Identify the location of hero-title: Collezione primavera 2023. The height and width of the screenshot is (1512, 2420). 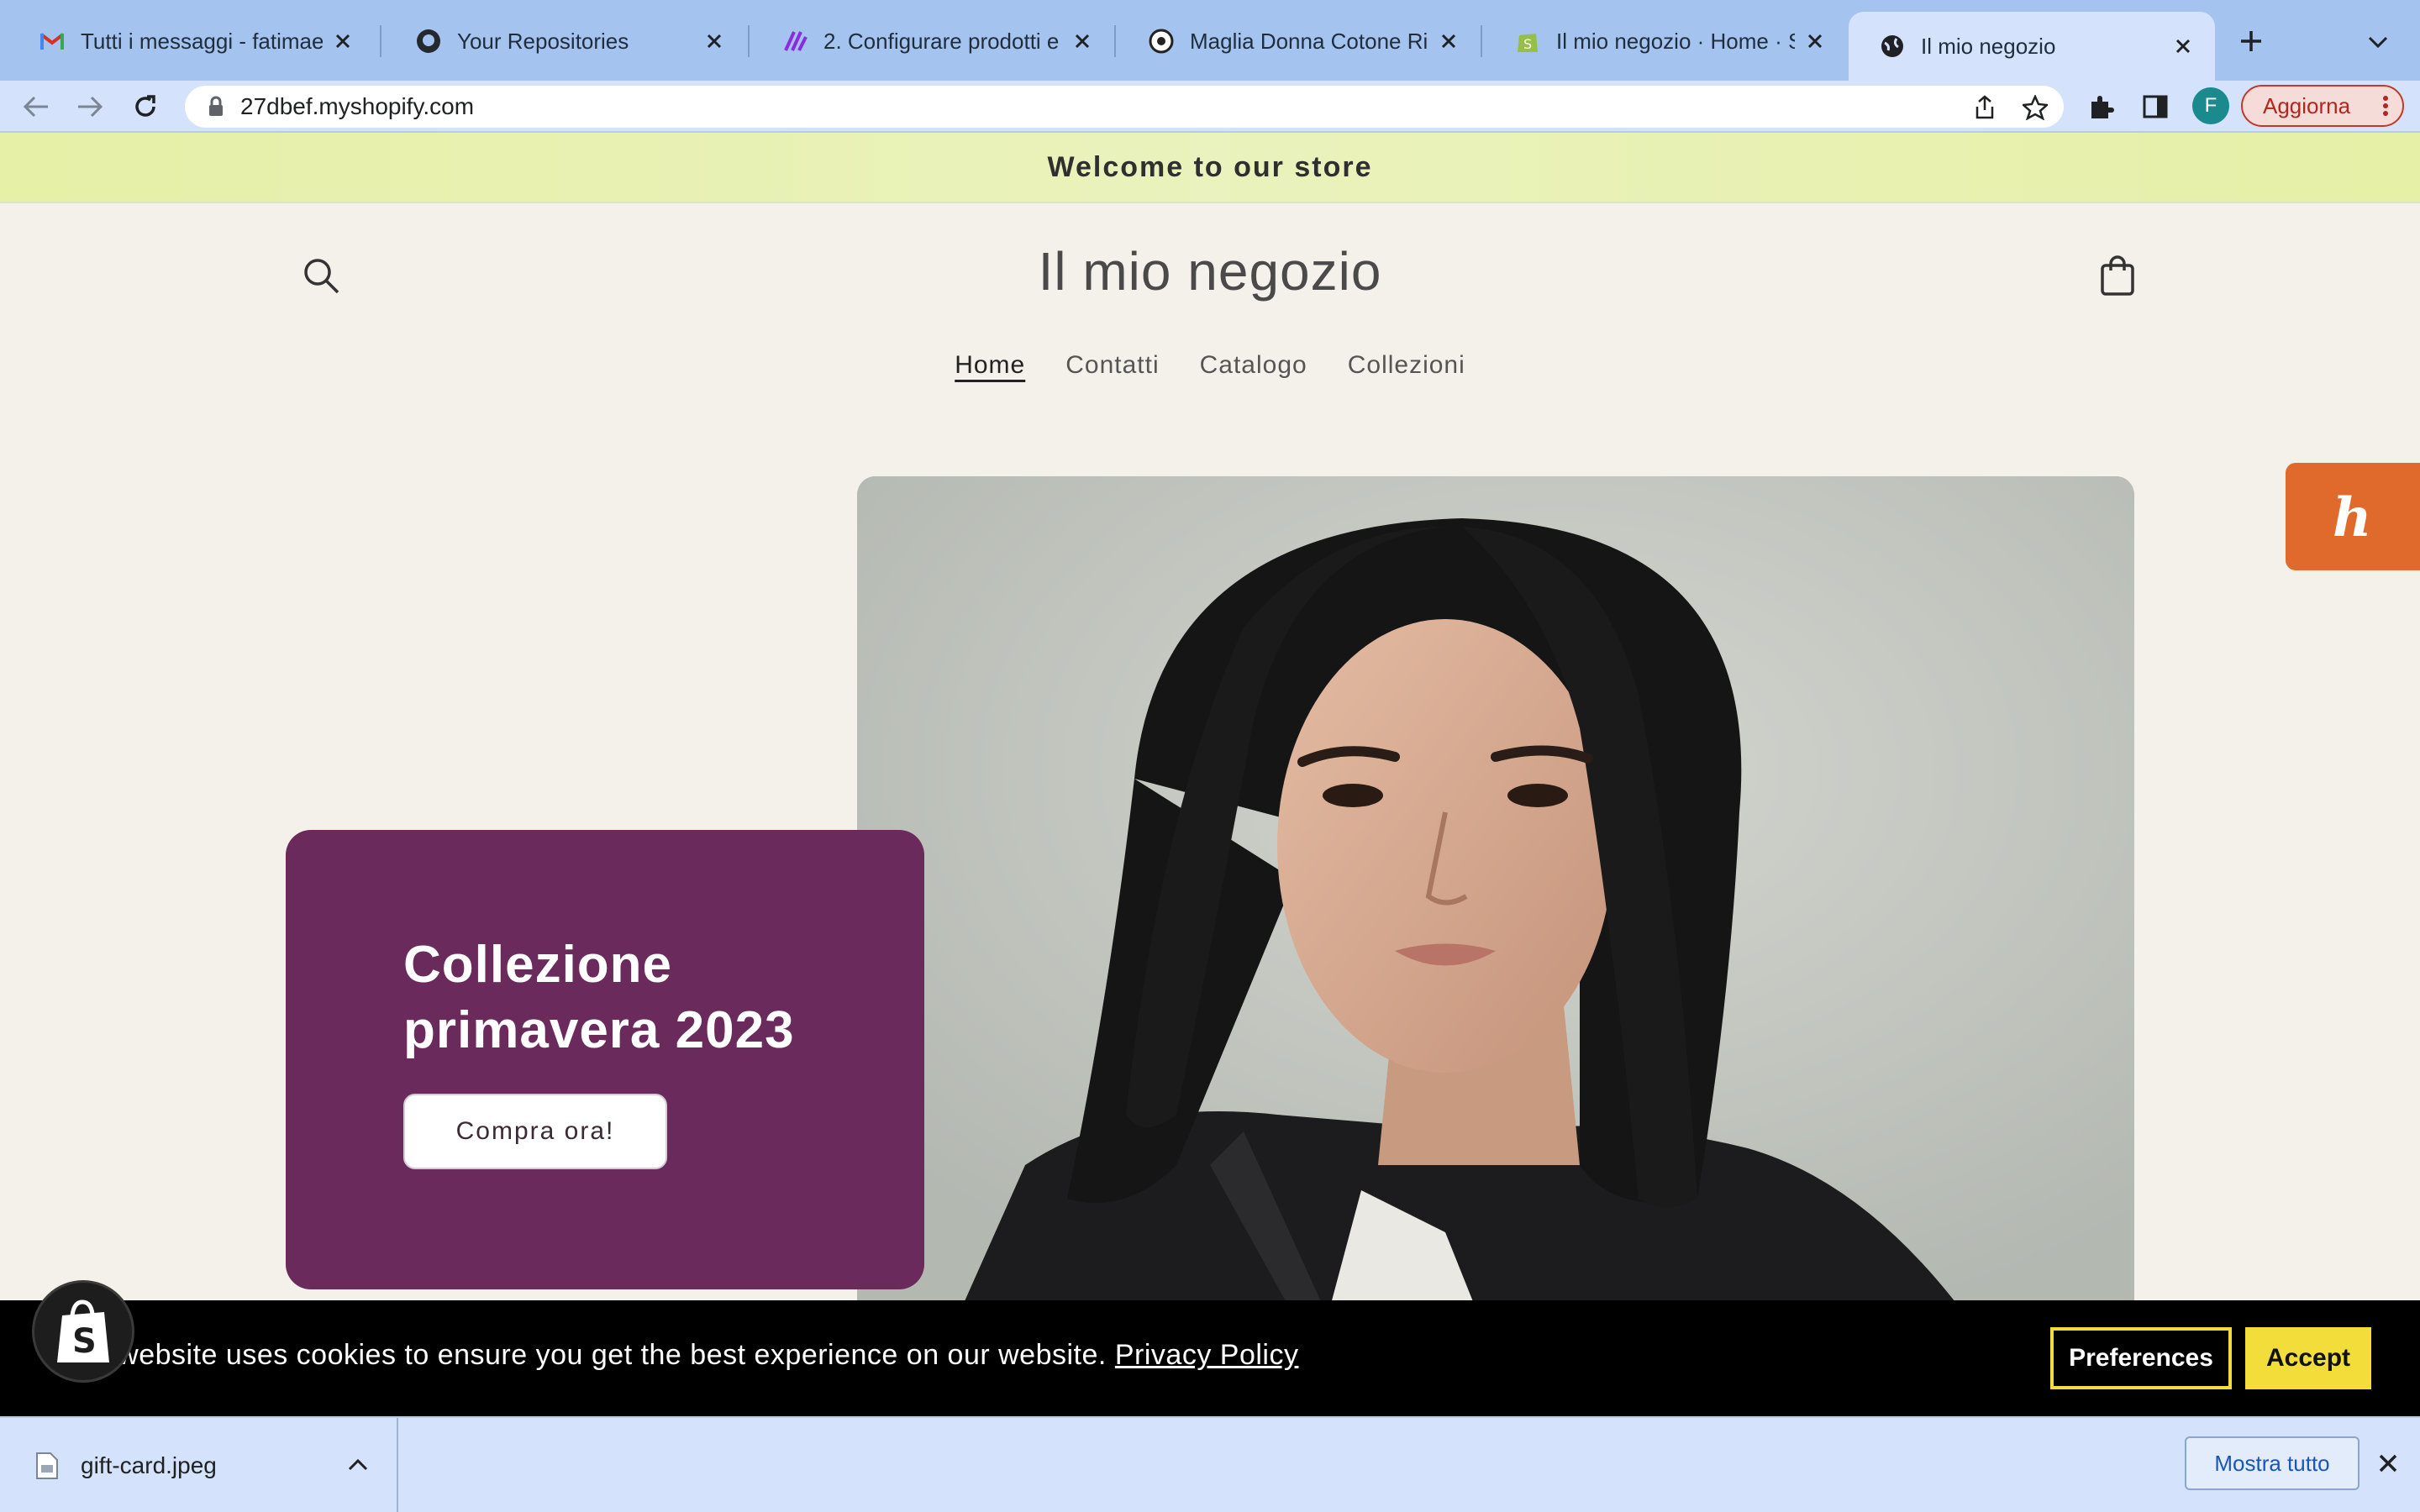
(599, 997).